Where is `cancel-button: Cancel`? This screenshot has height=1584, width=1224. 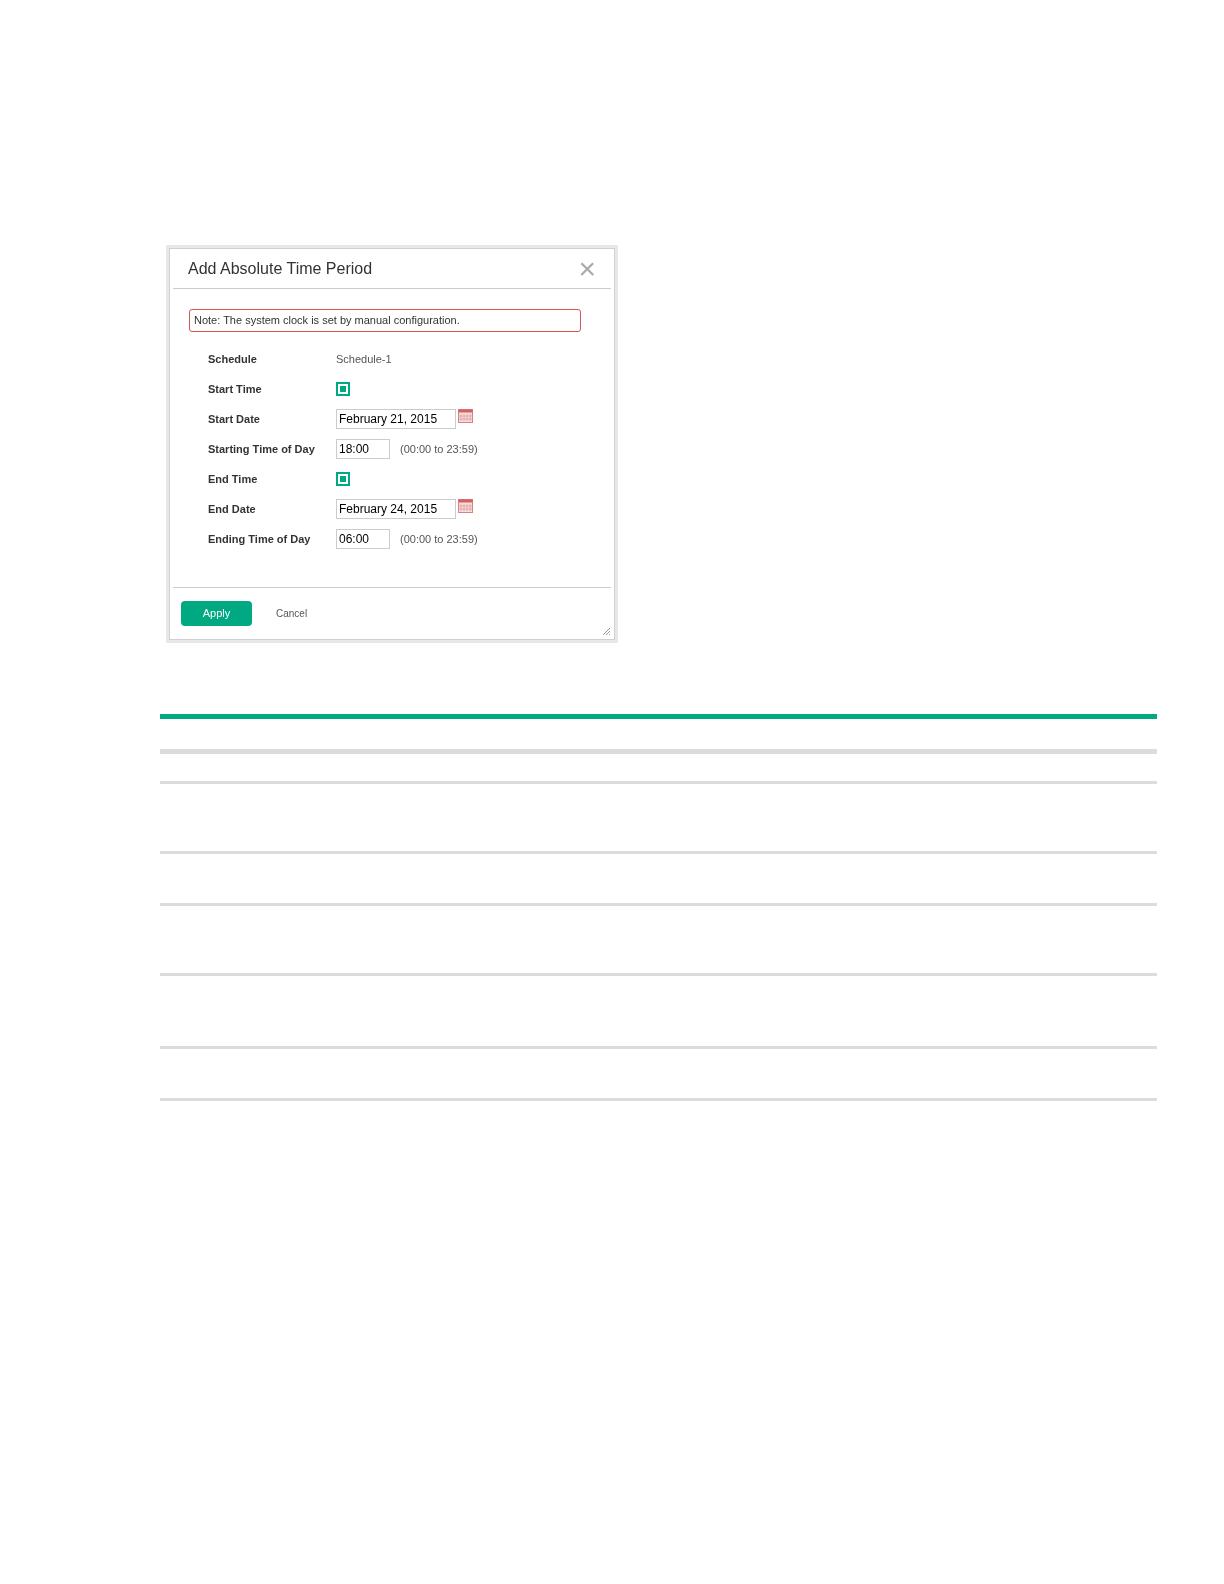 cancel-button: Cancel is located at coordinates (292, 613).